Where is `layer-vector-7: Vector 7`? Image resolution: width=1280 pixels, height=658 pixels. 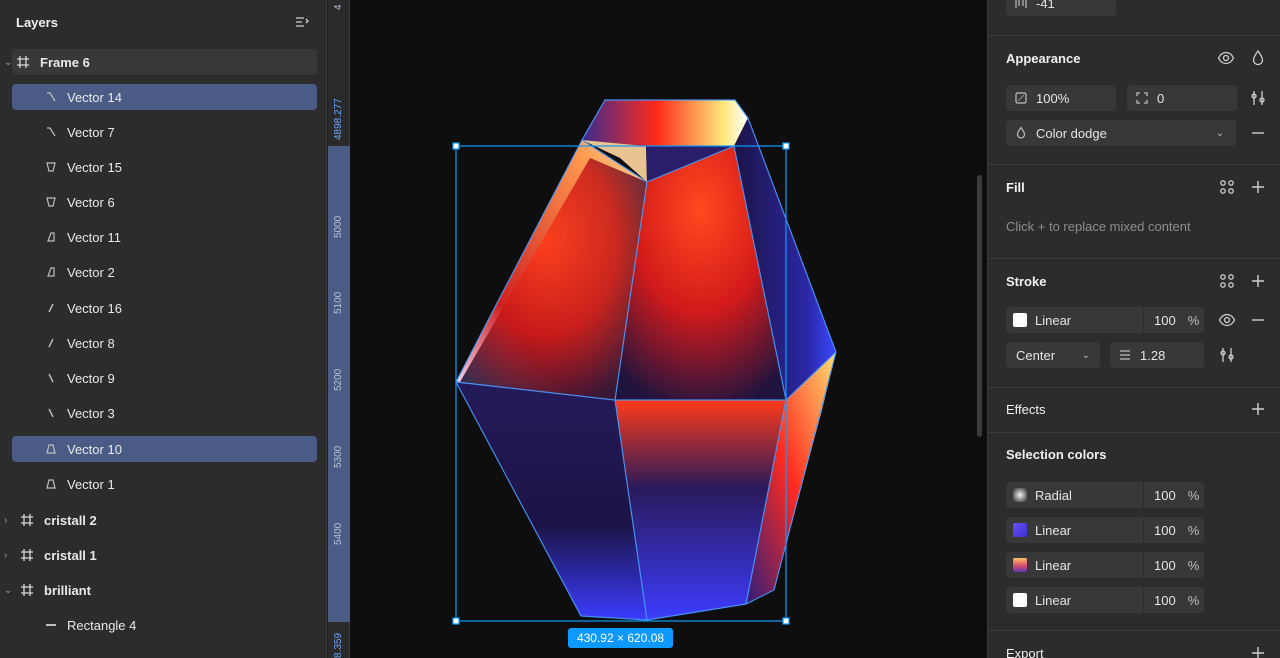 layer-vector-7: Vector 7 is located at coordinates (57, 132).